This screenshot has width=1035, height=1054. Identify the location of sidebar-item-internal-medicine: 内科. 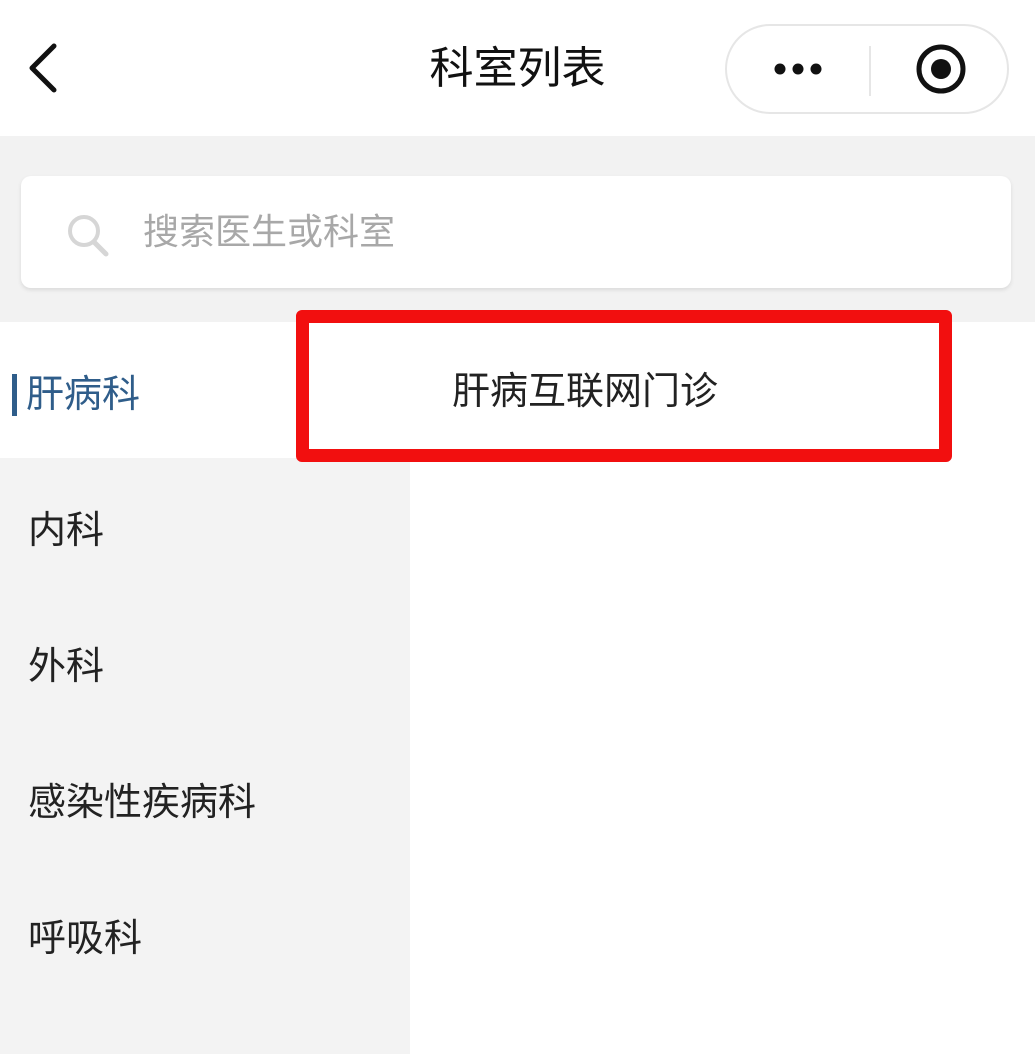
(205, 526).